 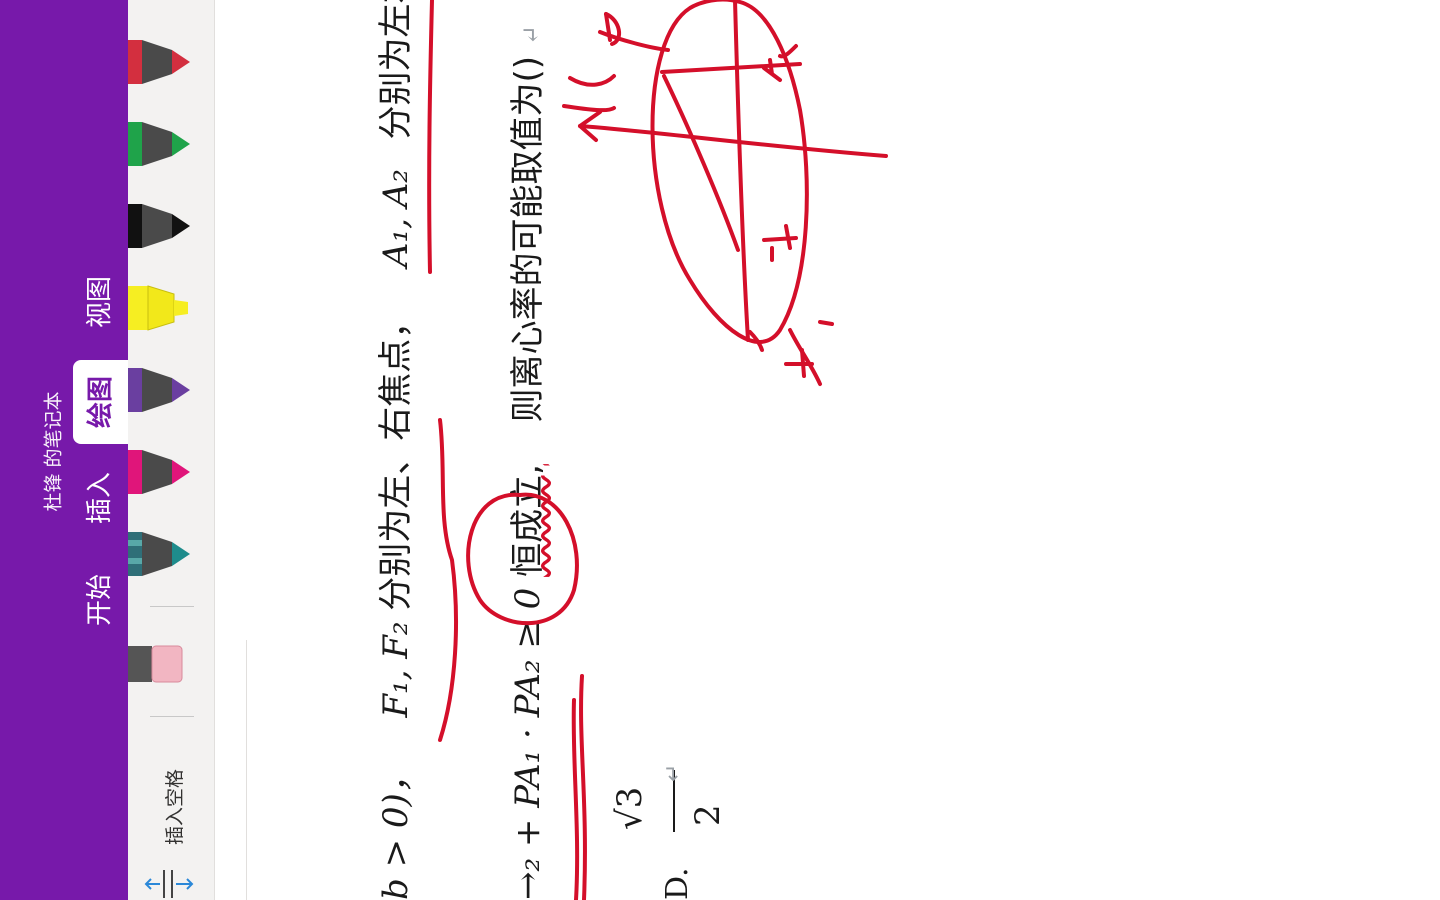 What do you see at coordinates (160, 144) in the screenshot?
I see `green-pen-icon` at bounding box center [160, 144].